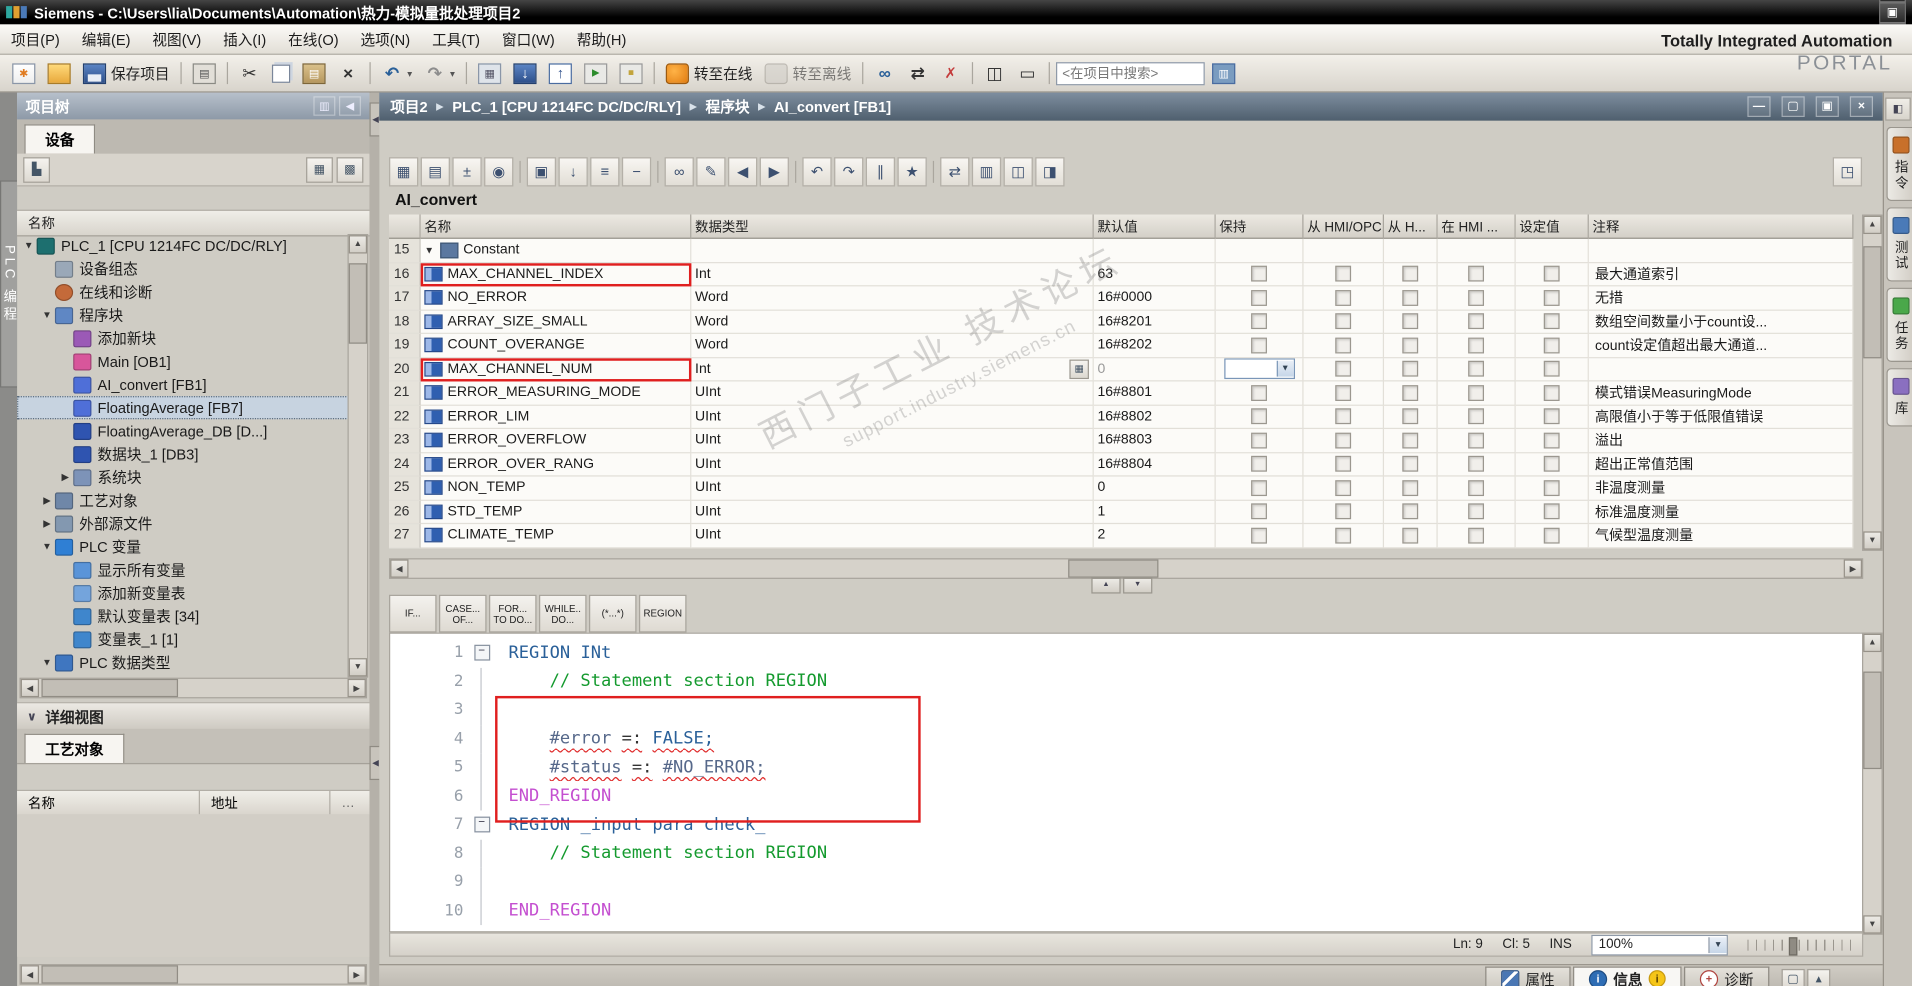 The height and width of the screenshot is (986, 1912). I want to click on cell-default-value: 16#0000, so click(1154, 298).